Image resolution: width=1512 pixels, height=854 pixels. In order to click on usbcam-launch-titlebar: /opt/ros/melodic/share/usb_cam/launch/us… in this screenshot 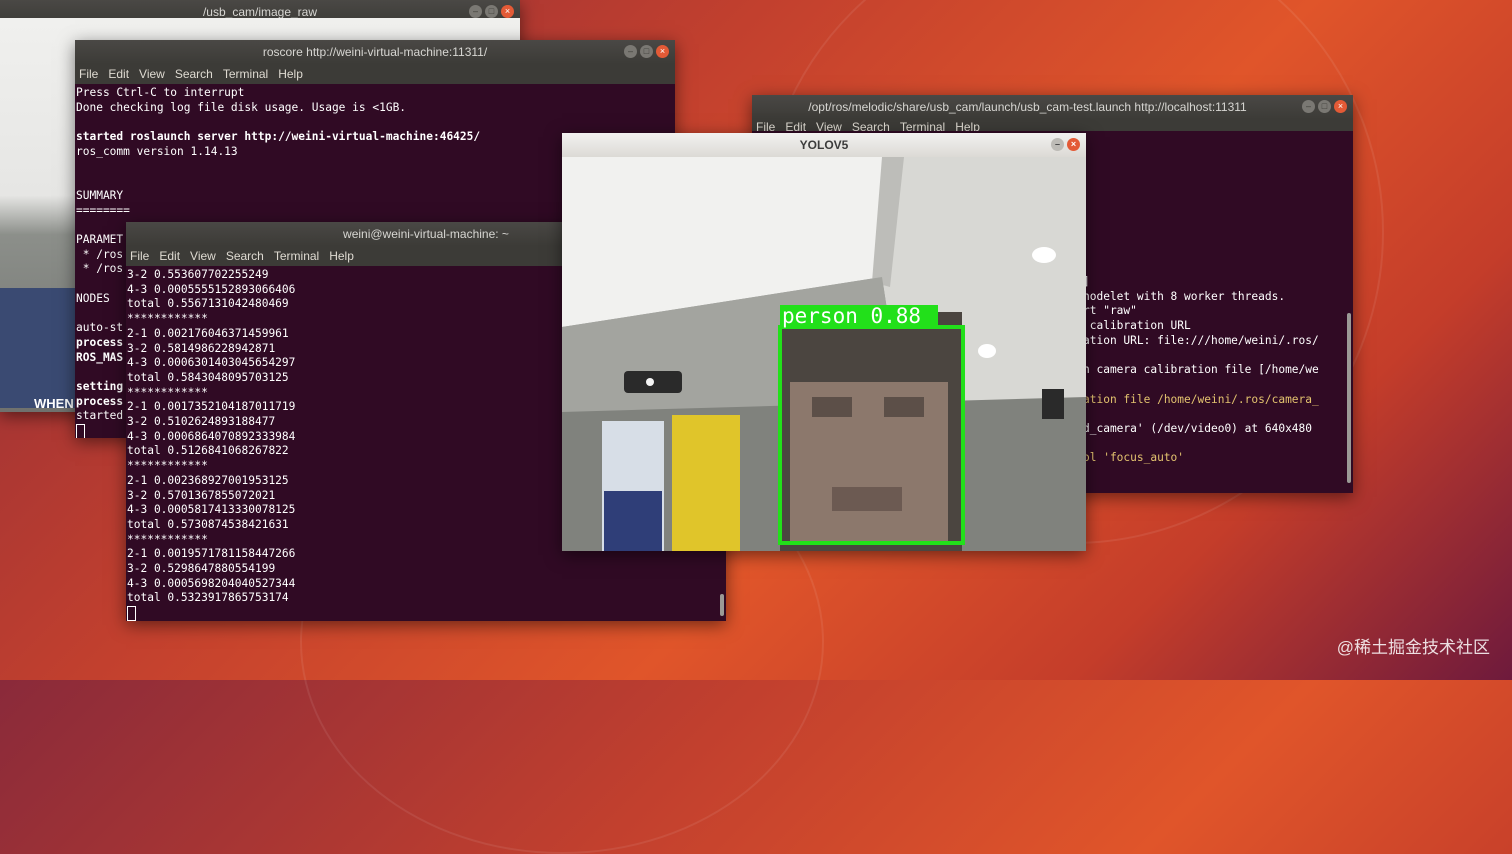, I will do `click(1052, 107)`.